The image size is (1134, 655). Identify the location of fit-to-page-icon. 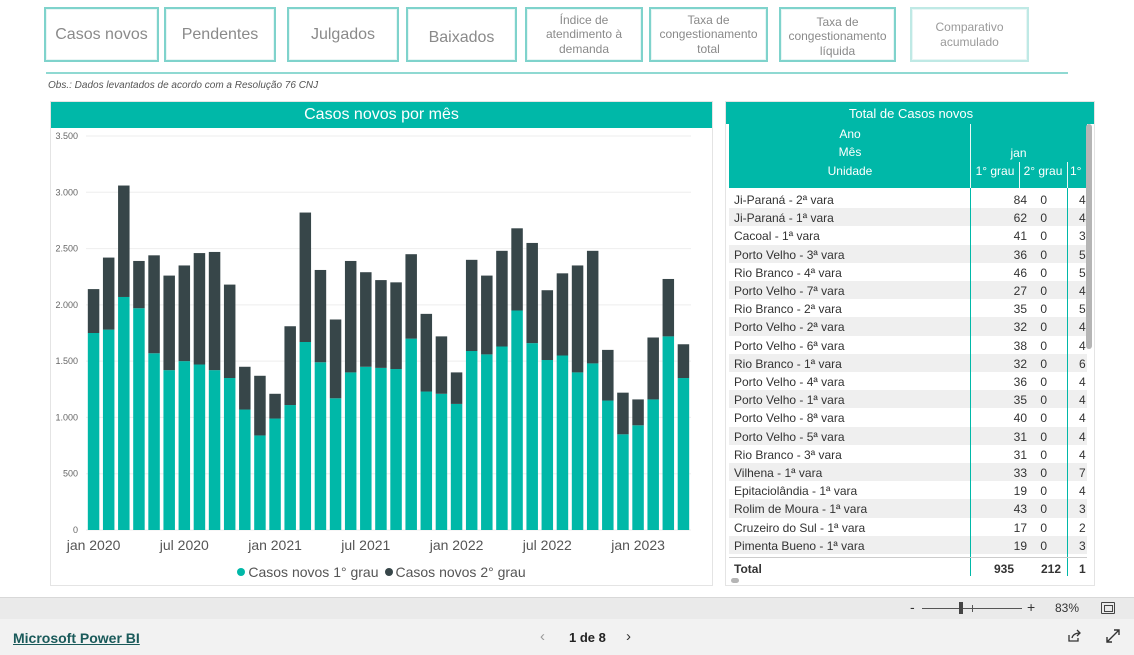
(1108, 608).